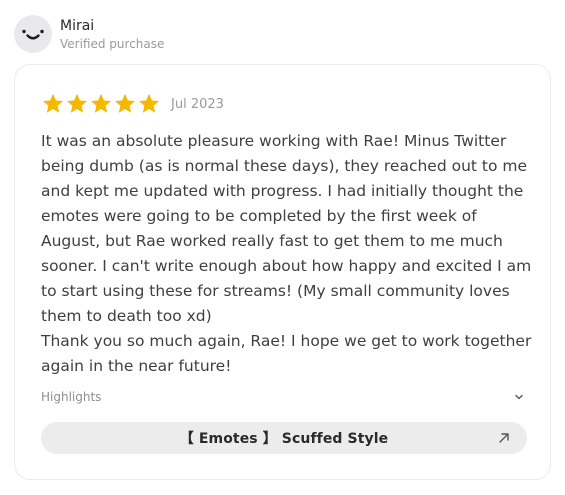 Image resolution: width=565 pixels, height=495 pixels. What do you see at coordinates (112, 43) in the screenshot?
I see `verified-purchase-label: Verified purchase` at bounding box center [112, 43].